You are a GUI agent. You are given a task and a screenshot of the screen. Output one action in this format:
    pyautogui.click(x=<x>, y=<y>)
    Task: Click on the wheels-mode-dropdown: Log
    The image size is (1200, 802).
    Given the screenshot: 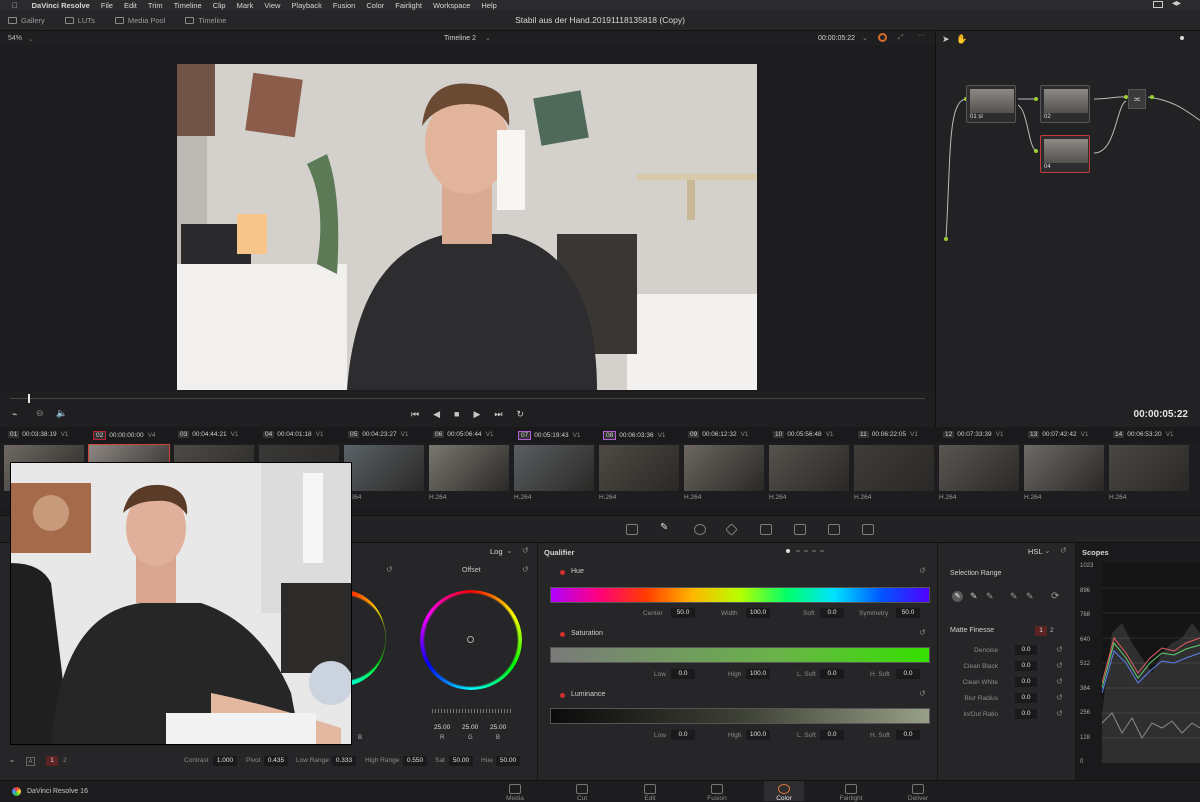 What is the action you would take?
    pyautogui.click(x=496, y=551)
    